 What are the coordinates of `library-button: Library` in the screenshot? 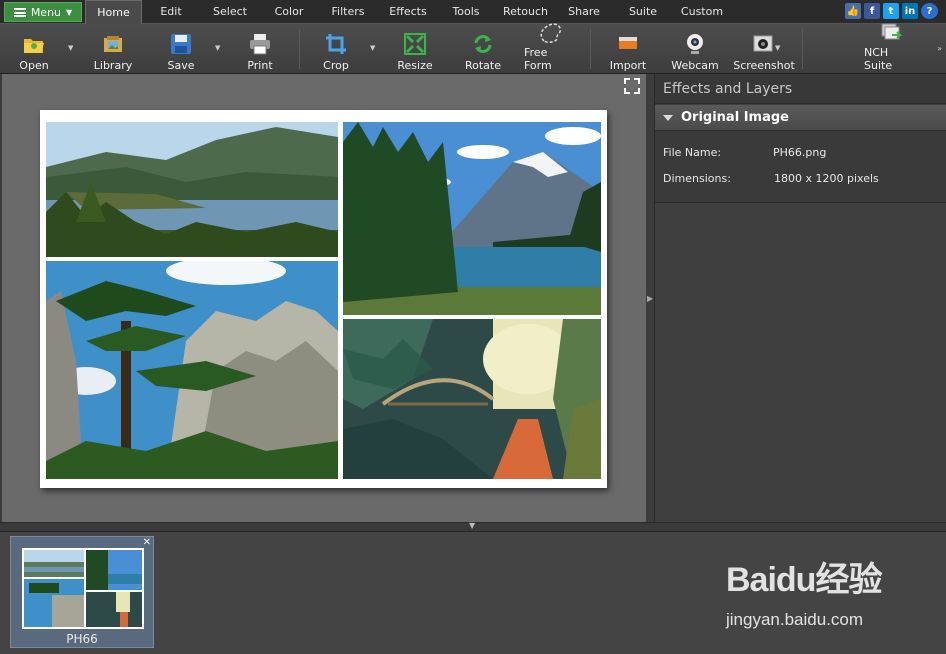 It's located at (113, 50).